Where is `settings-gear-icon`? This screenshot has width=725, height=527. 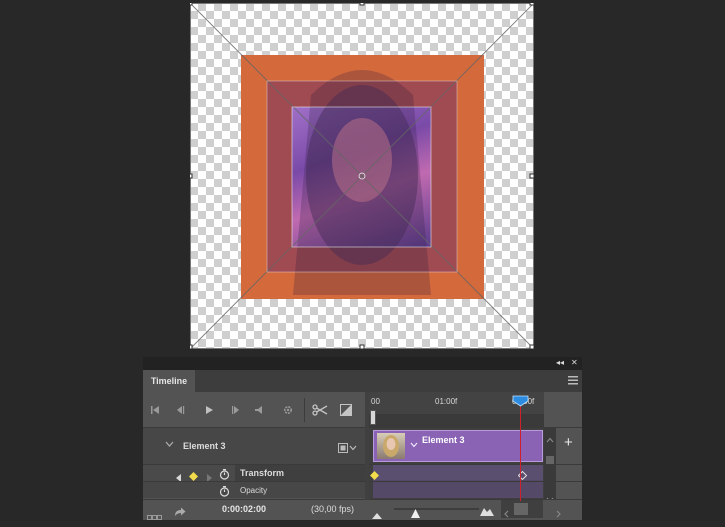 settings-gear-icon is located at coordinates (288, 410).